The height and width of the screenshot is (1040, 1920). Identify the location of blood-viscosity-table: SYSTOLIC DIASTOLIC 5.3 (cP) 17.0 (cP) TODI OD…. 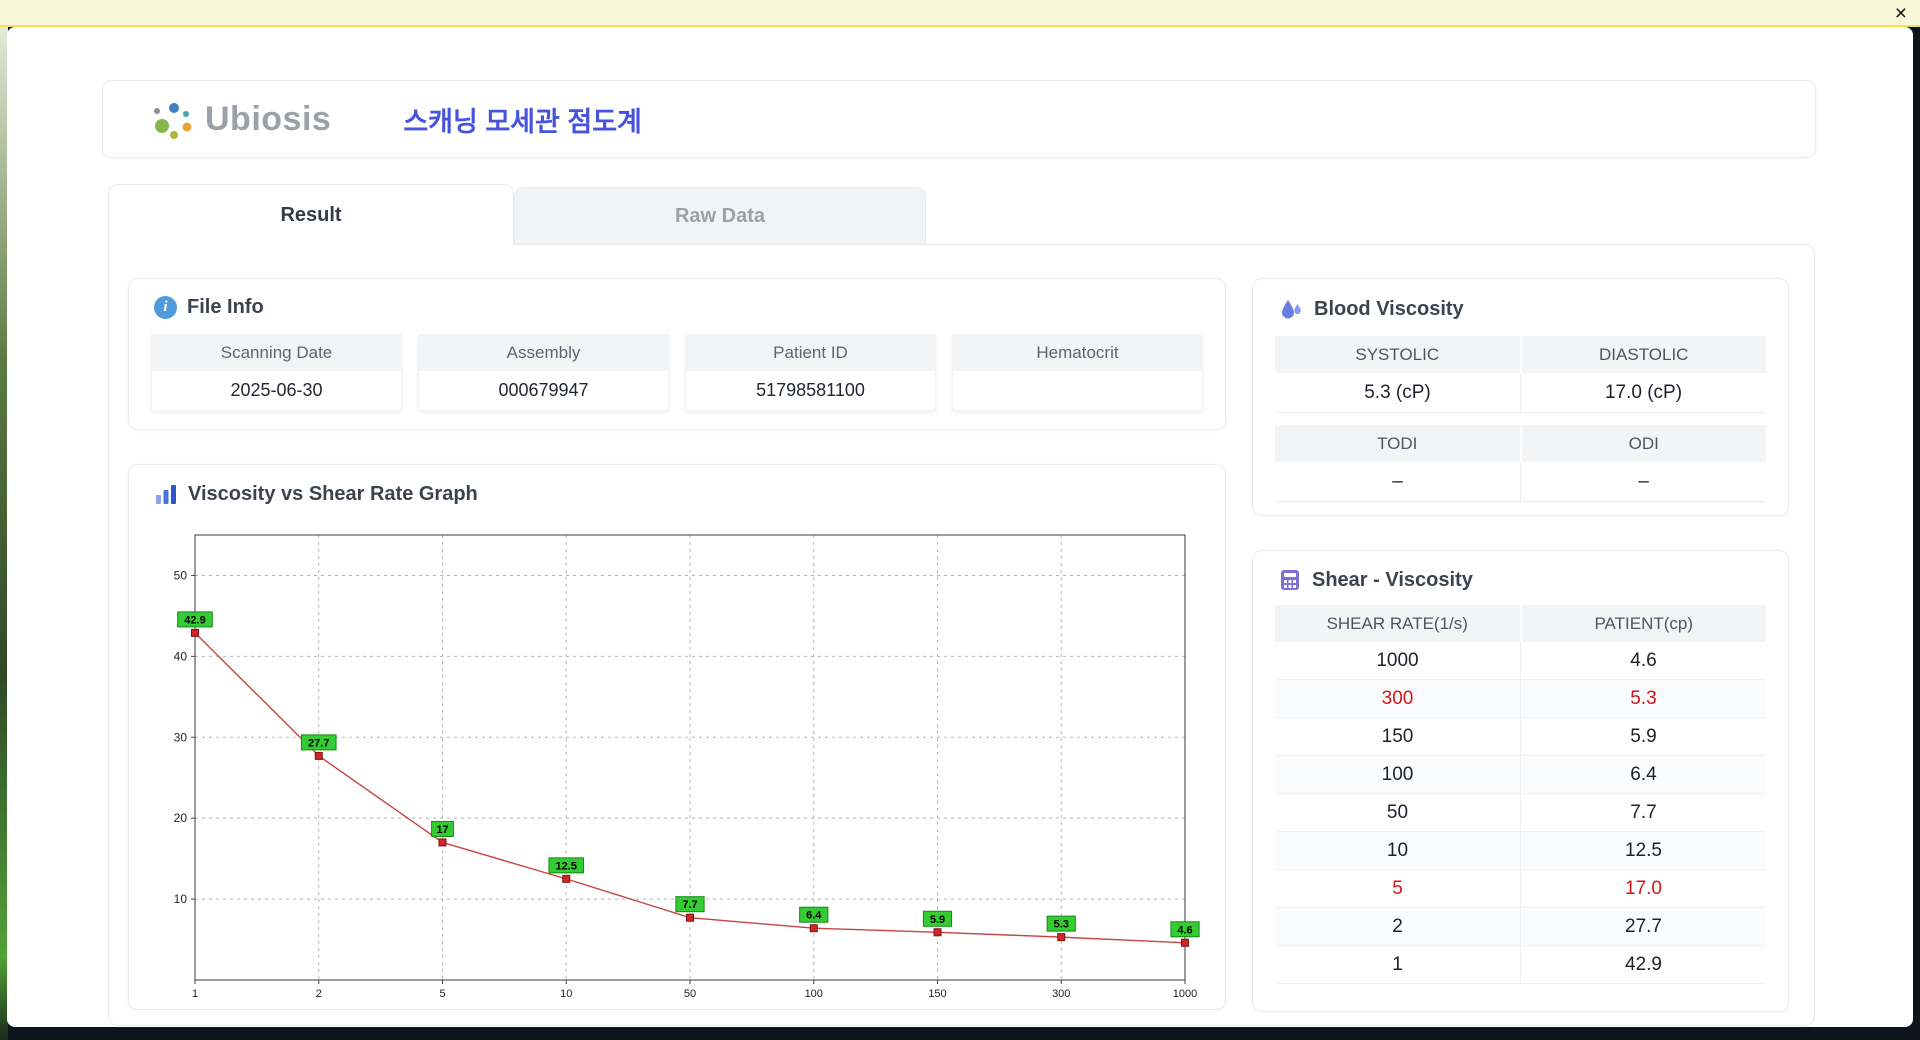
(1520, 419).